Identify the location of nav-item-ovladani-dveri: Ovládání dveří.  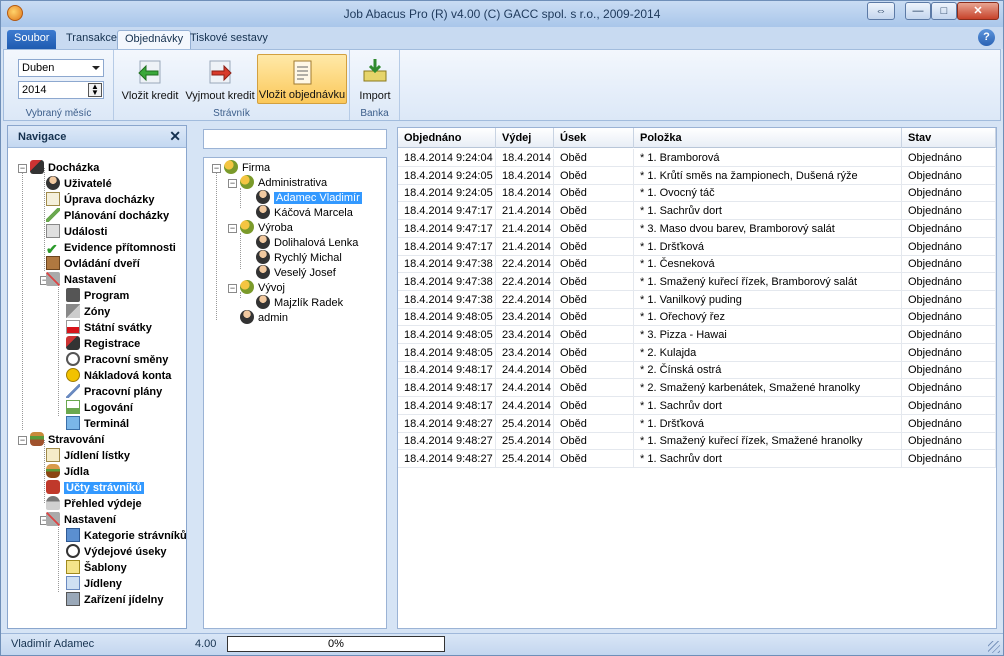
(93, 264).